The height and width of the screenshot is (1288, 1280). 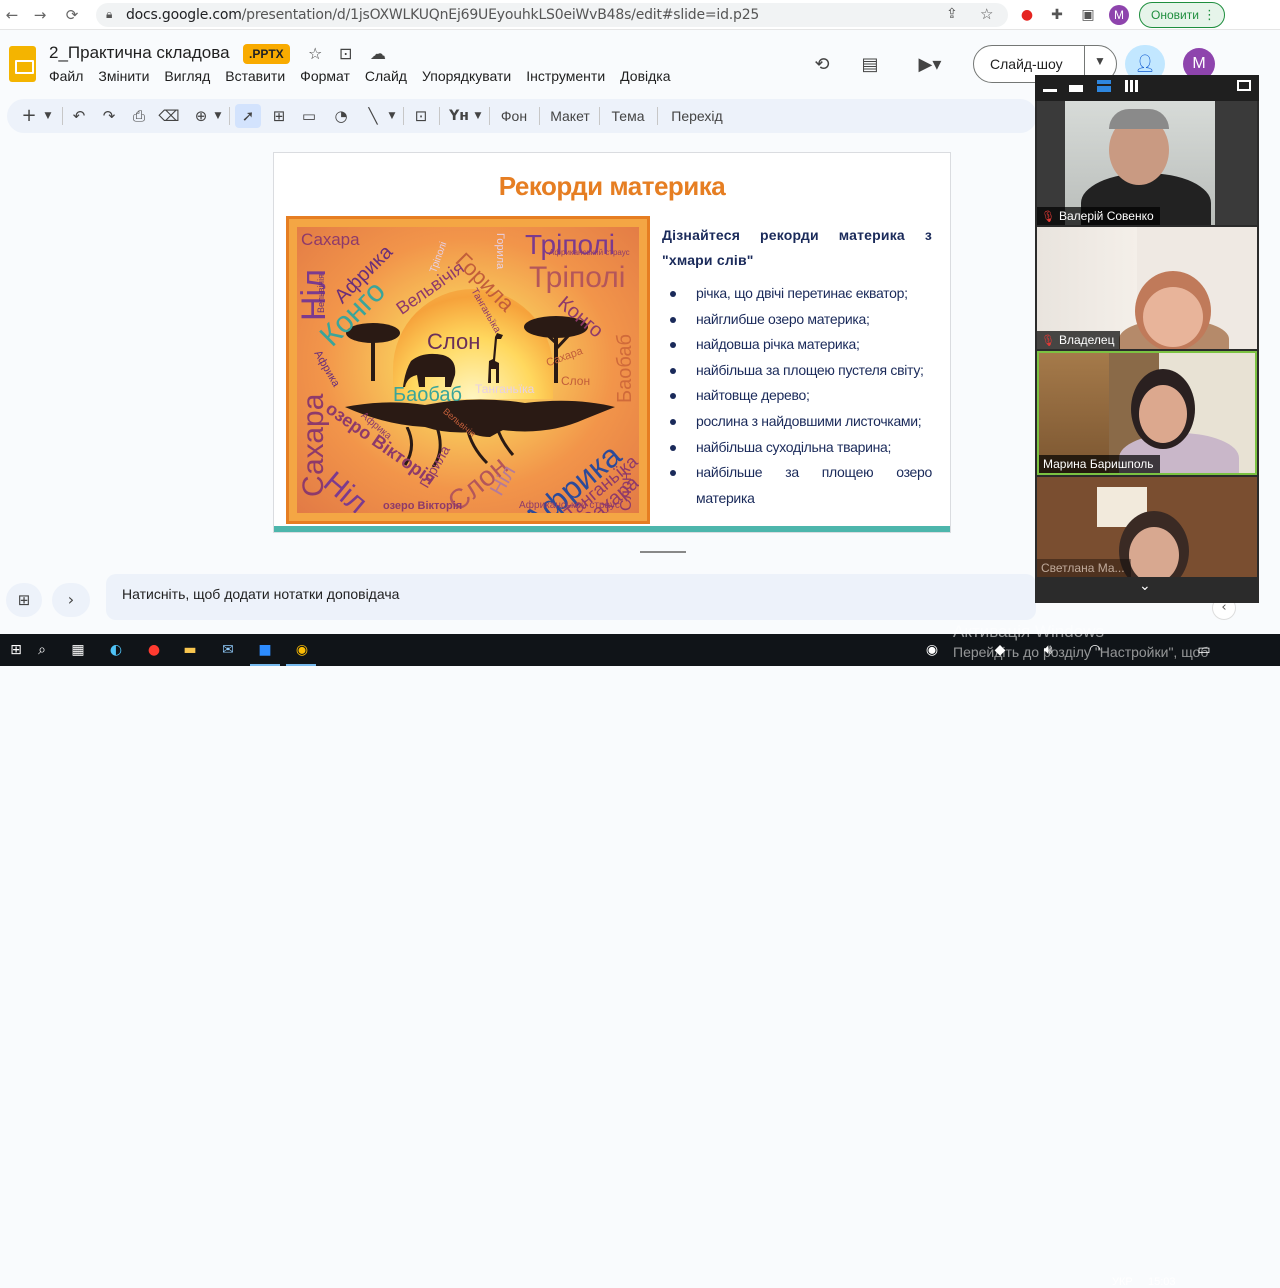 What do you see at coordinates (495, 358) in the screenshot?
I see `giraffe-silhouette` at bounding box center [495, 358].